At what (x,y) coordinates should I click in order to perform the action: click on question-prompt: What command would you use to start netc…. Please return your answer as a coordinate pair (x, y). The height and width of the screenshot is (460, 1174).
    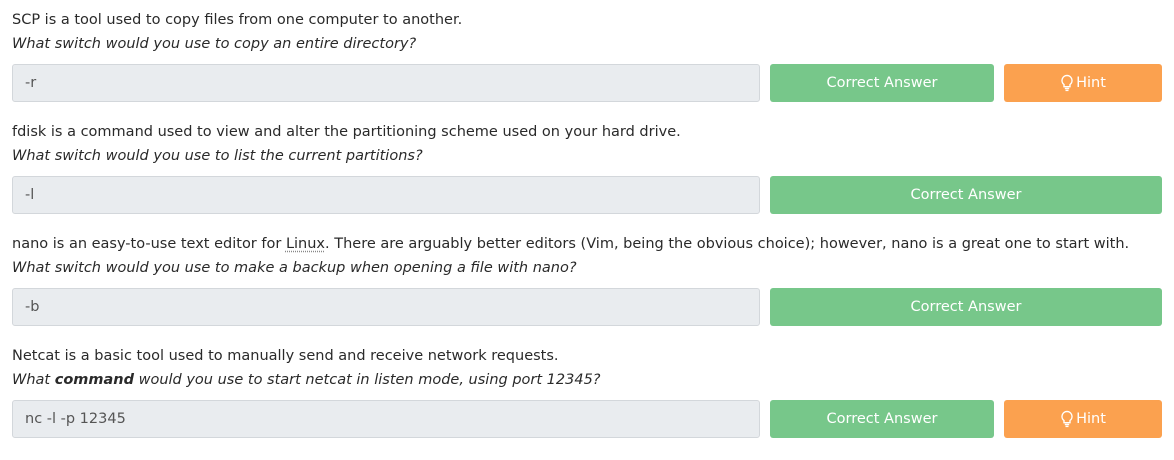
    Looking at the image, I should click on (587, 381).